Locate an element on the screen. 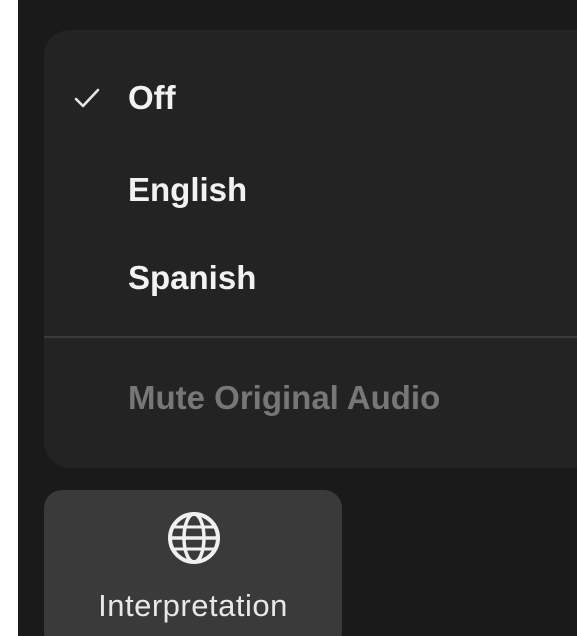 Image resolution: width=577 pixels, height=636 pixels. menu-item-spanish: Spanish is located at coordinates (310, 278).